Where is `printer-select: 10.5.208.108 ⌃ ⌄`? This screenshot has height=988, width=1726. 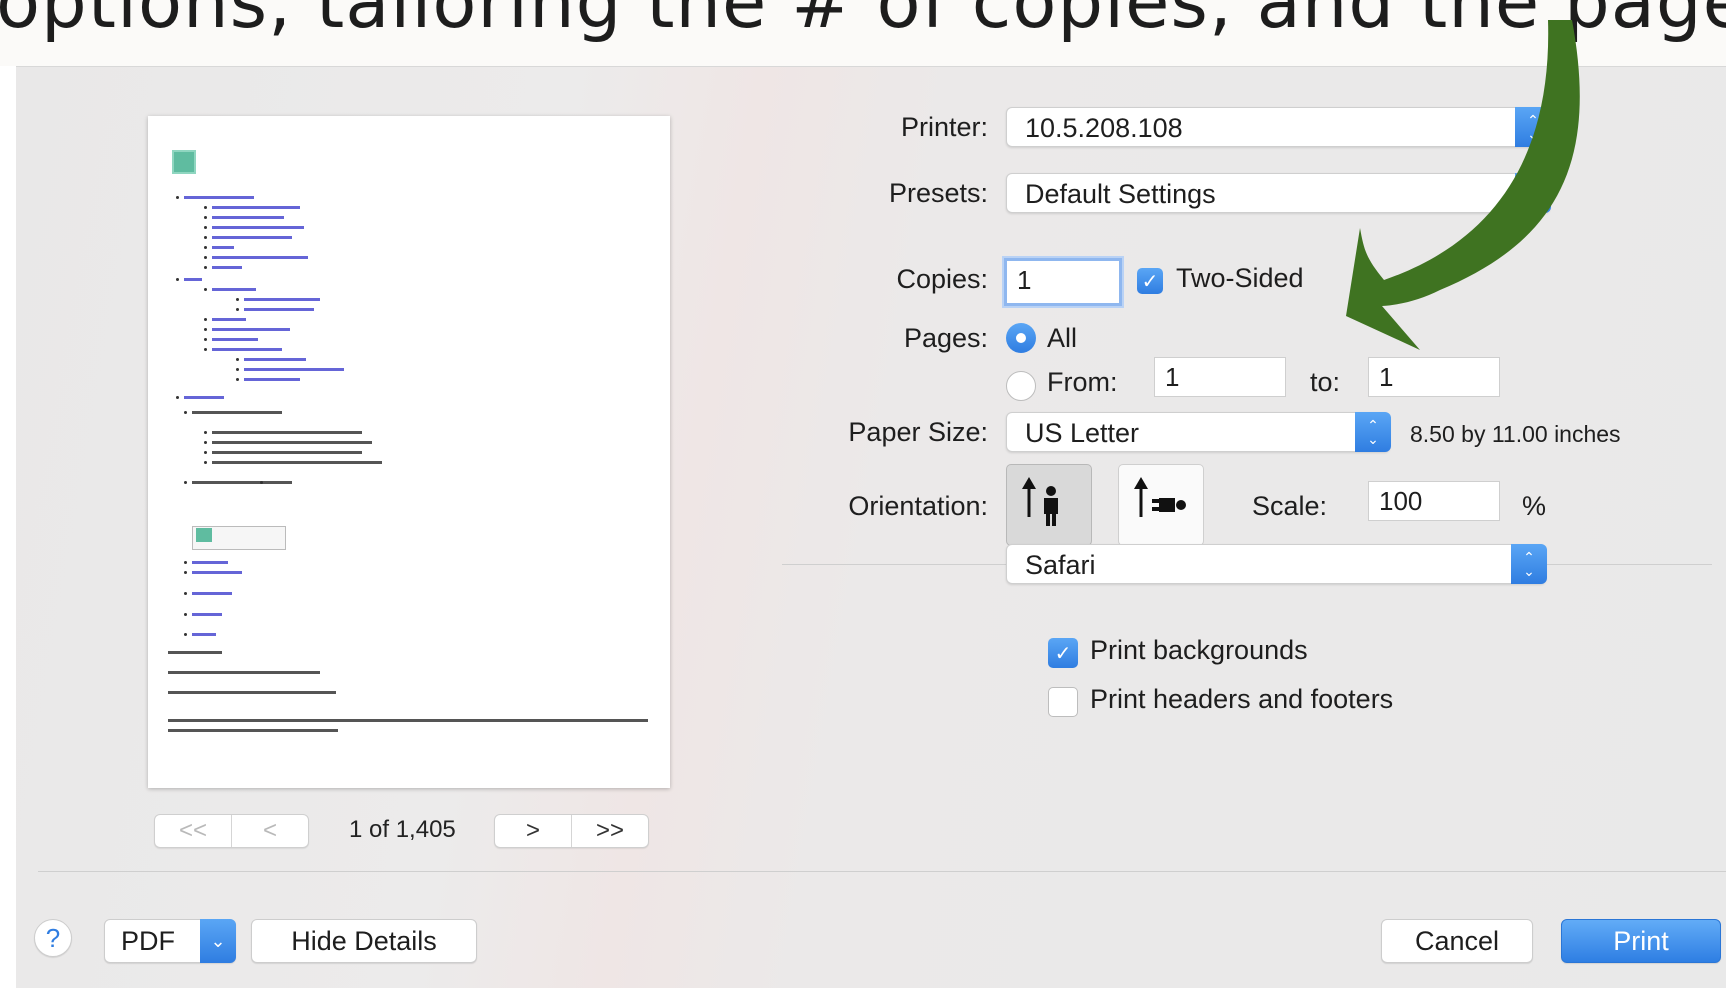
printer-select: 10.5.208.108 ⌃ ⌄ is located at coordinates (1278, 127).